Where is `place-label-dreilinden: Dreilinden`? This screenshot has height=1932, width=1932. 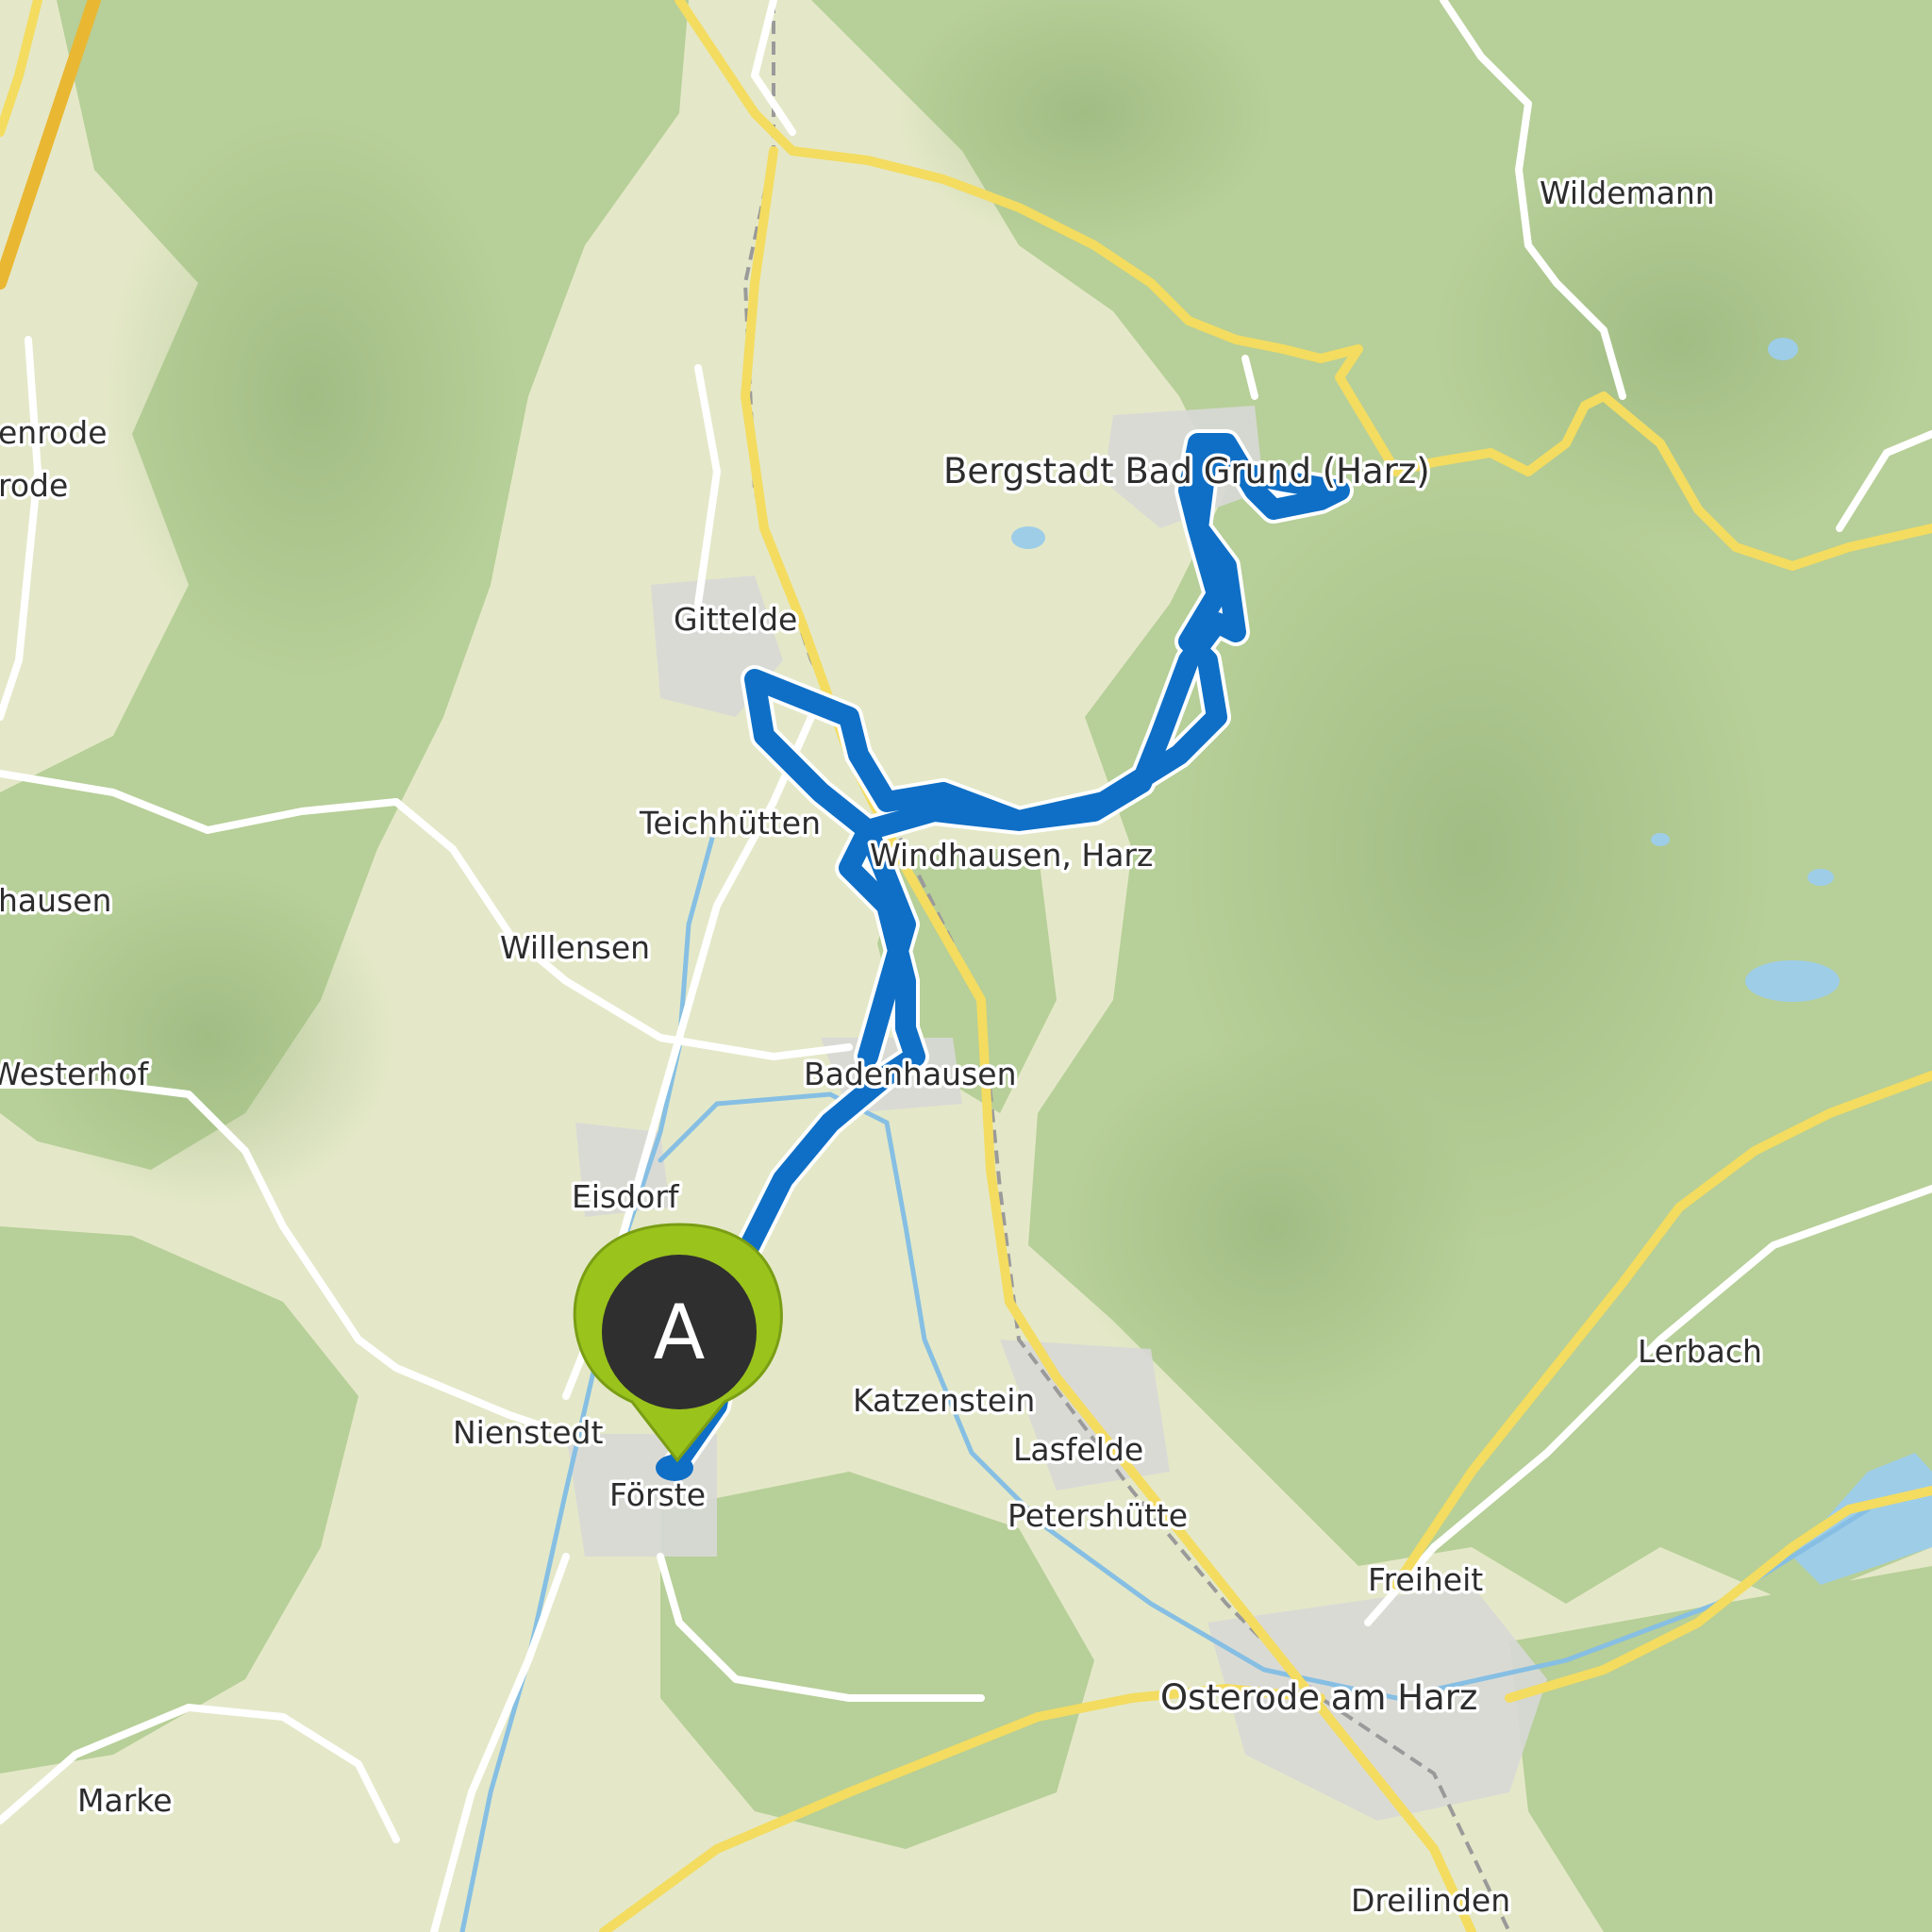
place-label-dreilinden: Dreilinden is located at coordinates (1430, 1900).